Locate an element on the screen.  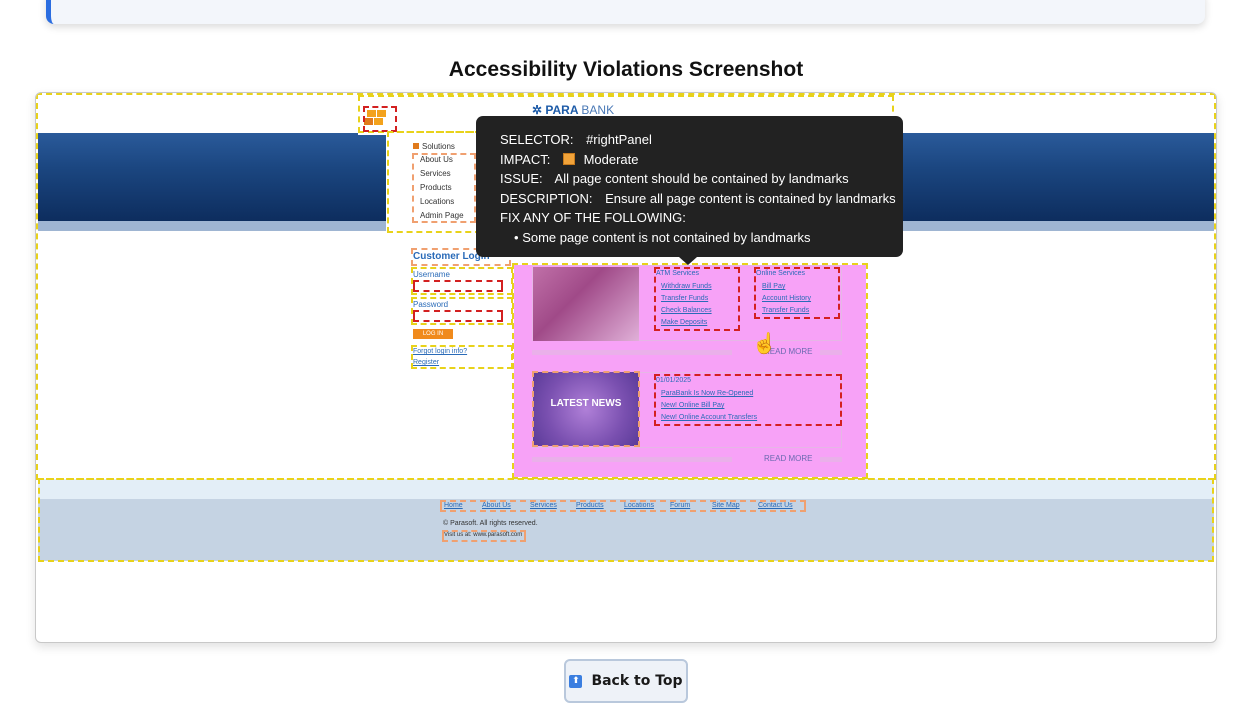
violation-outline-password-field is located at coordinates (462, 311).